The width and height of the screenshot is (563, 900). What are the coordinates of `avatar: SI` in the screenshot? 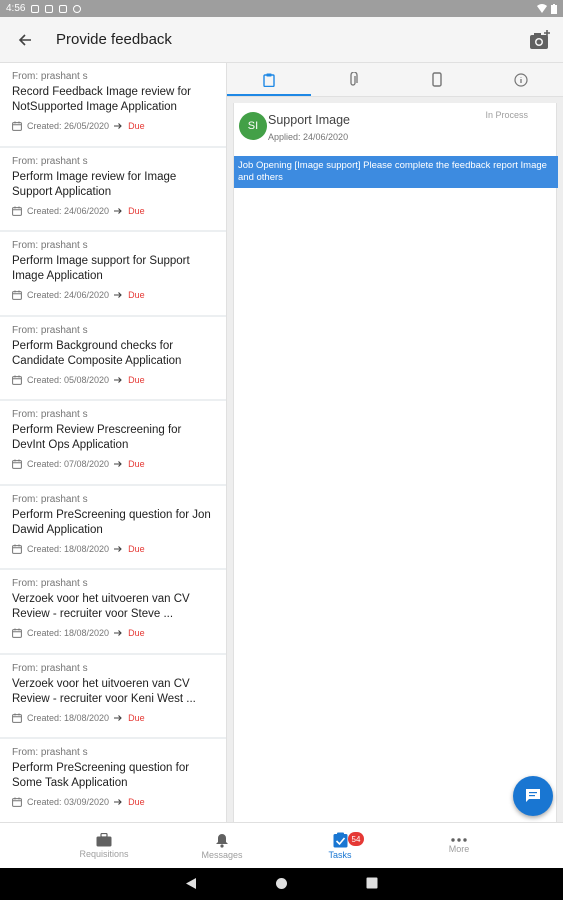 It's located at (253, 126).